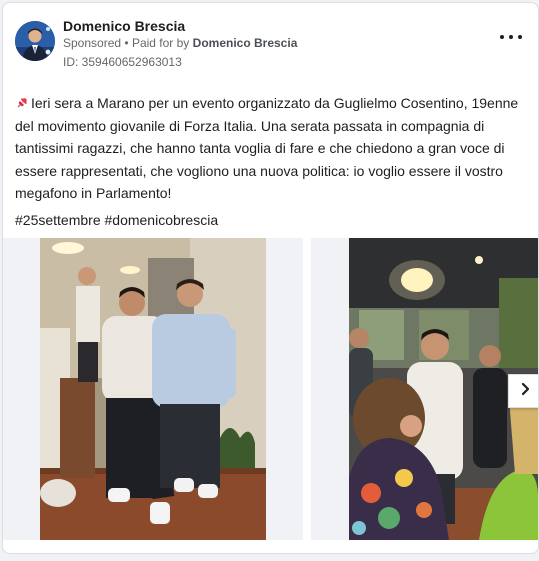  Describe the element at coordinates (116, 220) in the screenshot. I see `hashtags: #25settembre #domenicobrescia` at that location.